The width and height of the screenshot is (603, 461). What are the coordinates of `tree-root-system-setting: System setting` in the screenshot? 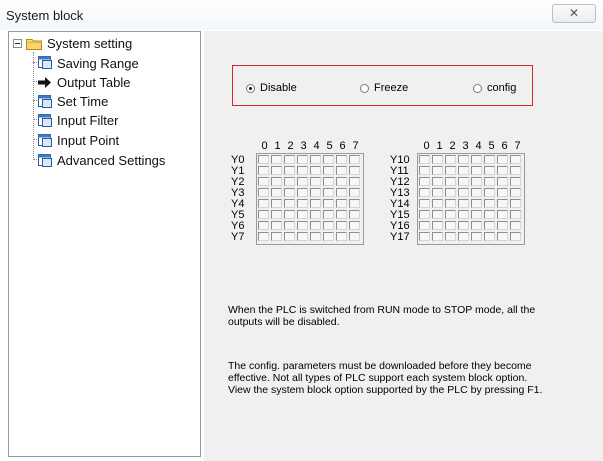 It's located at (89, 43).